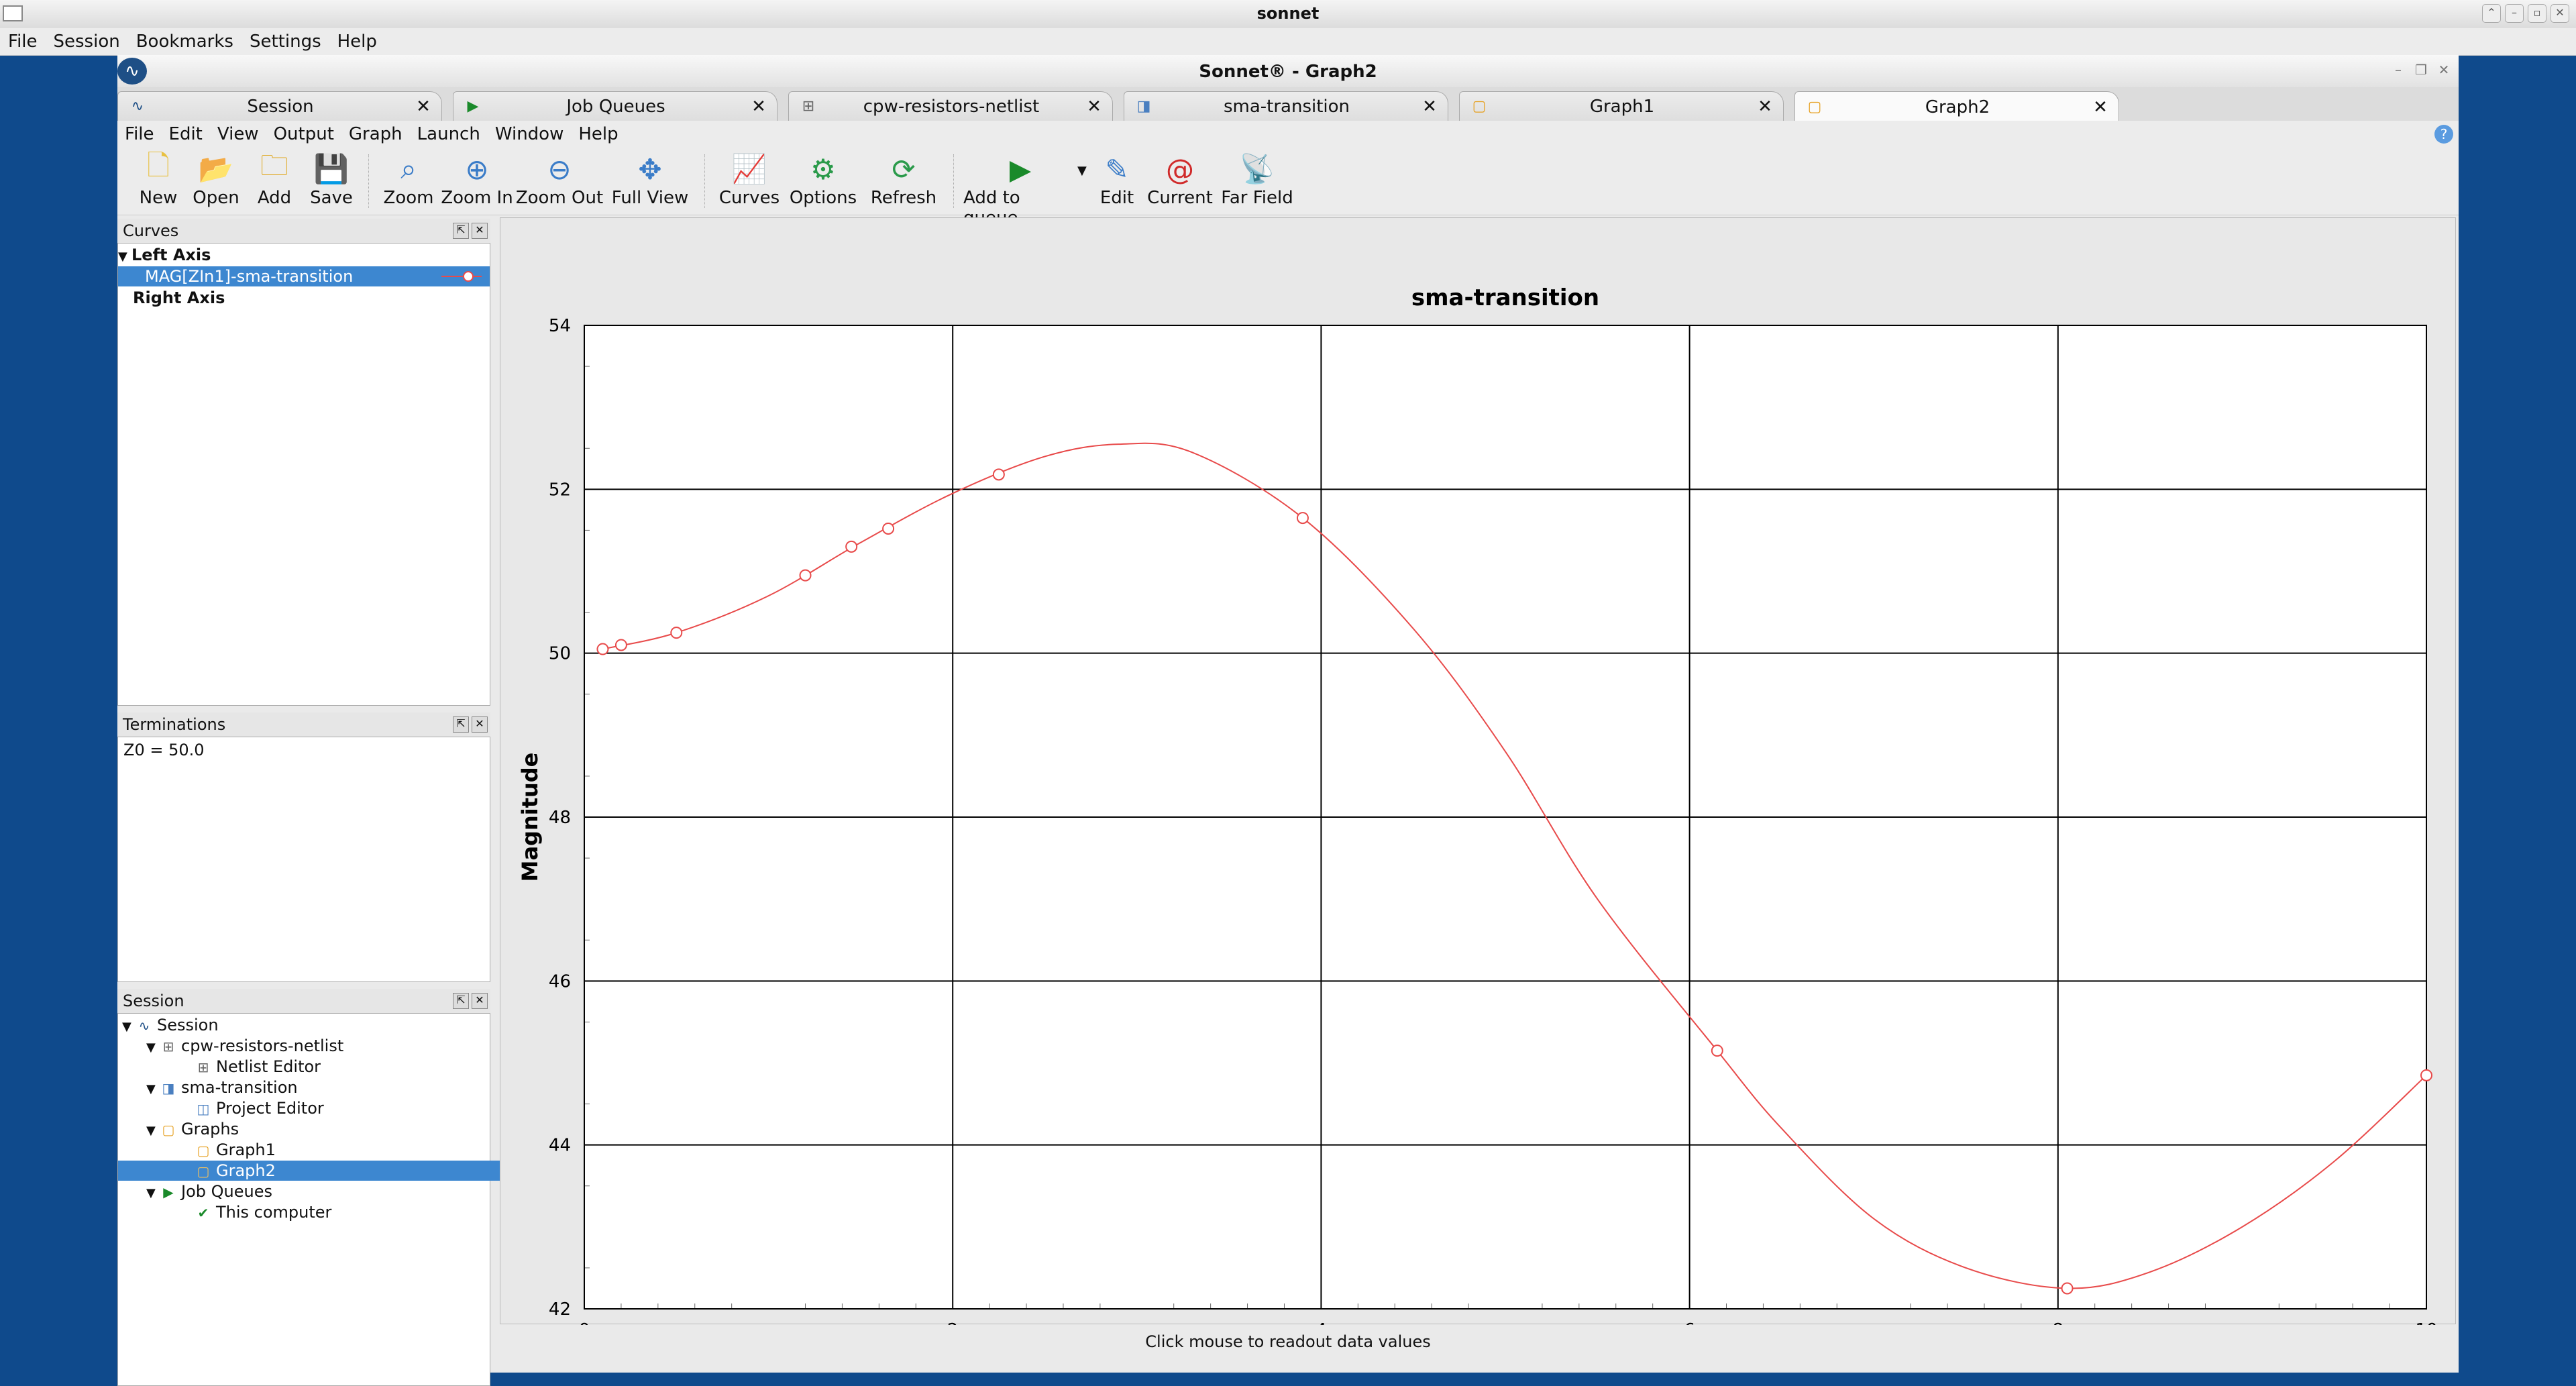  What do you see at coordinates (246, 1170) in the screenshot?
I see `tree-label: Graph2` at bounding box center [246, 1170].